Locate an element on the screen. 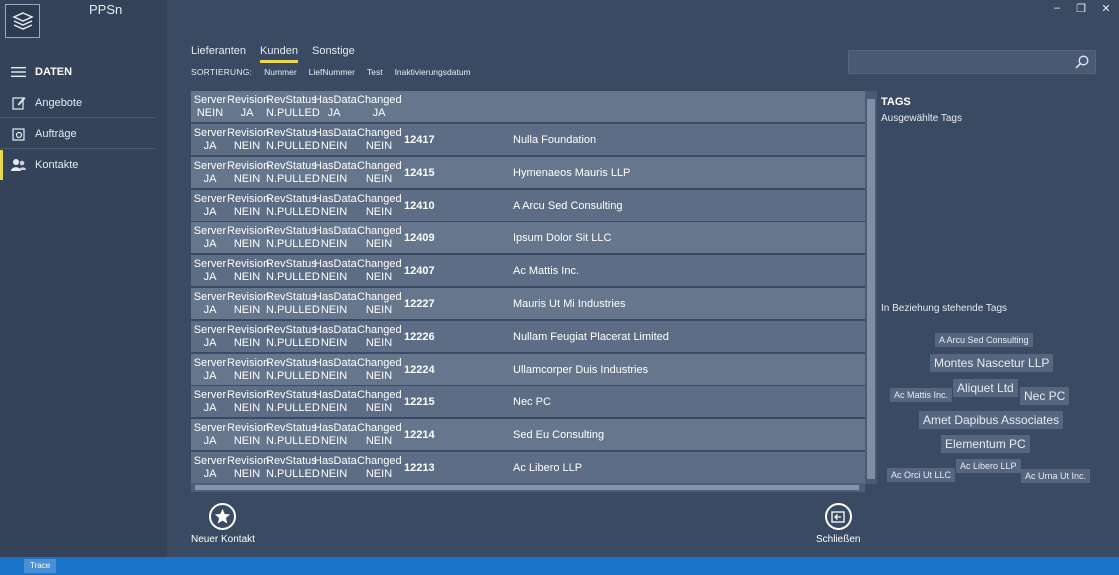 This screenshot has width=1119, height=575. search-input is located at coordinates (959, 62).